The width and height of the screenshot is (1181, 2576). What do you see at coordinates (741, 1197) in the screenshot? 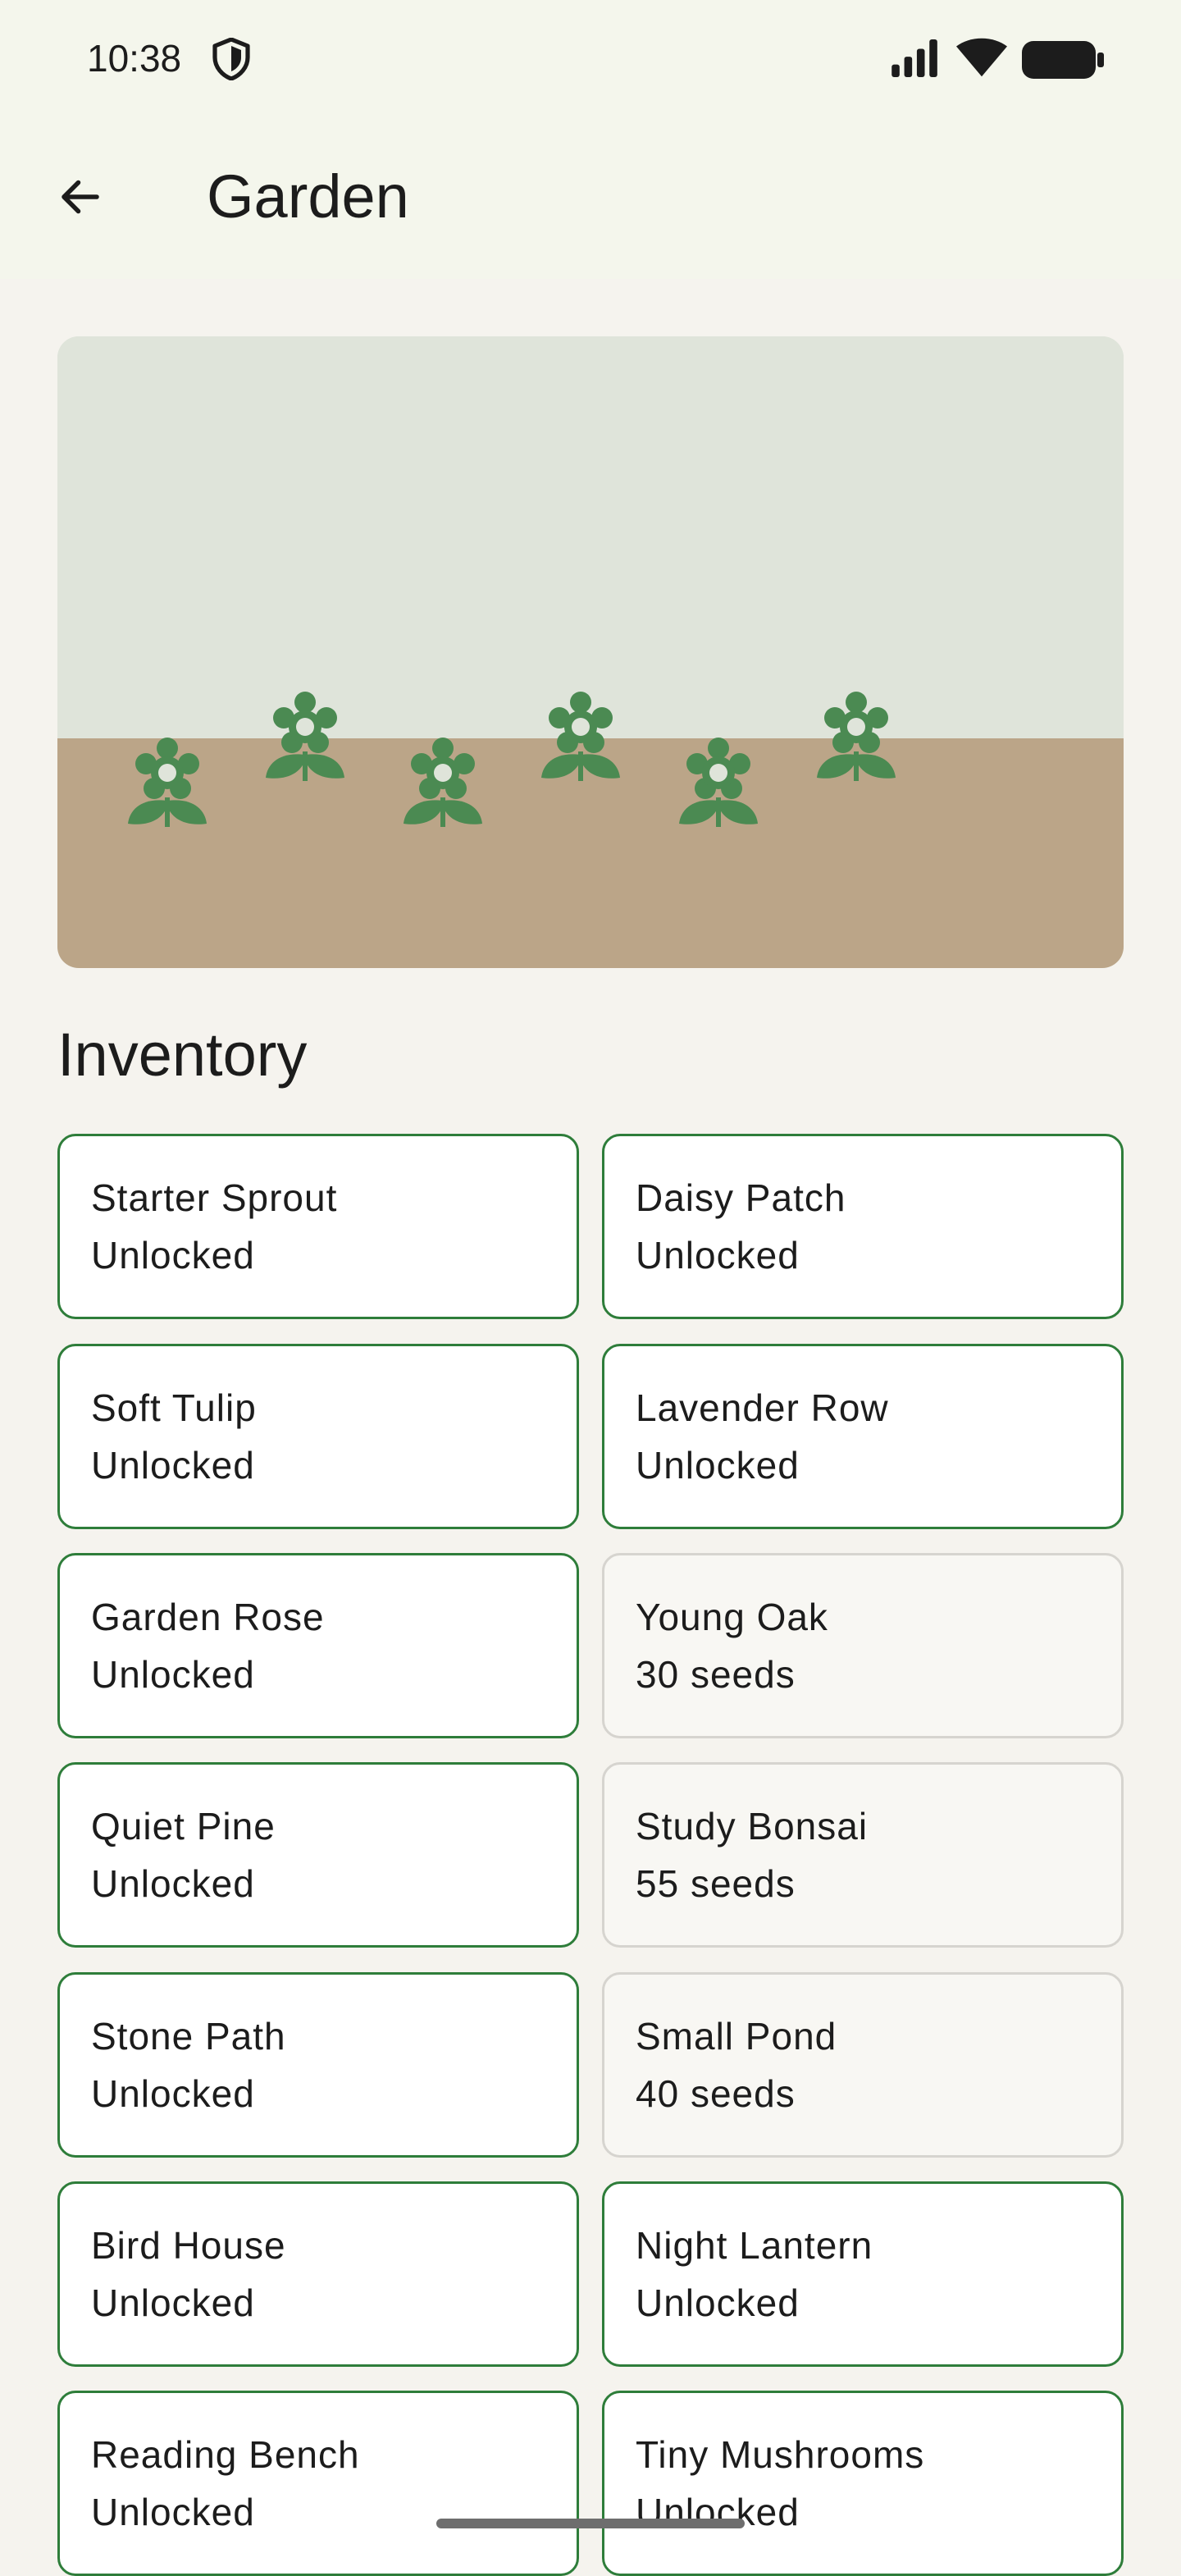
I see `item-name: Daisy Patch` at bounding box center [741, 1197].